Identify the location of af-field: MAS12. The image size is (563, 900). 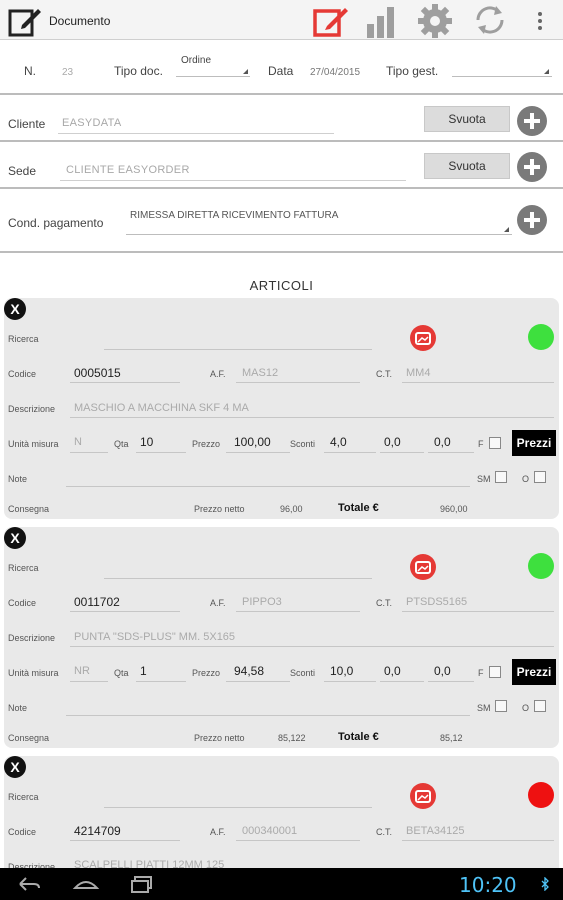
(260, 373).